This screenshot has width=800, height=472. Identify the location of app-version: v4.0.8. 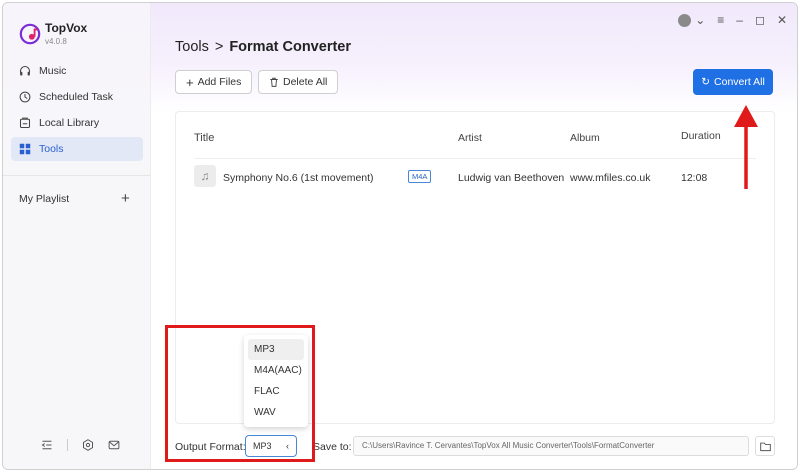
(56, 41).